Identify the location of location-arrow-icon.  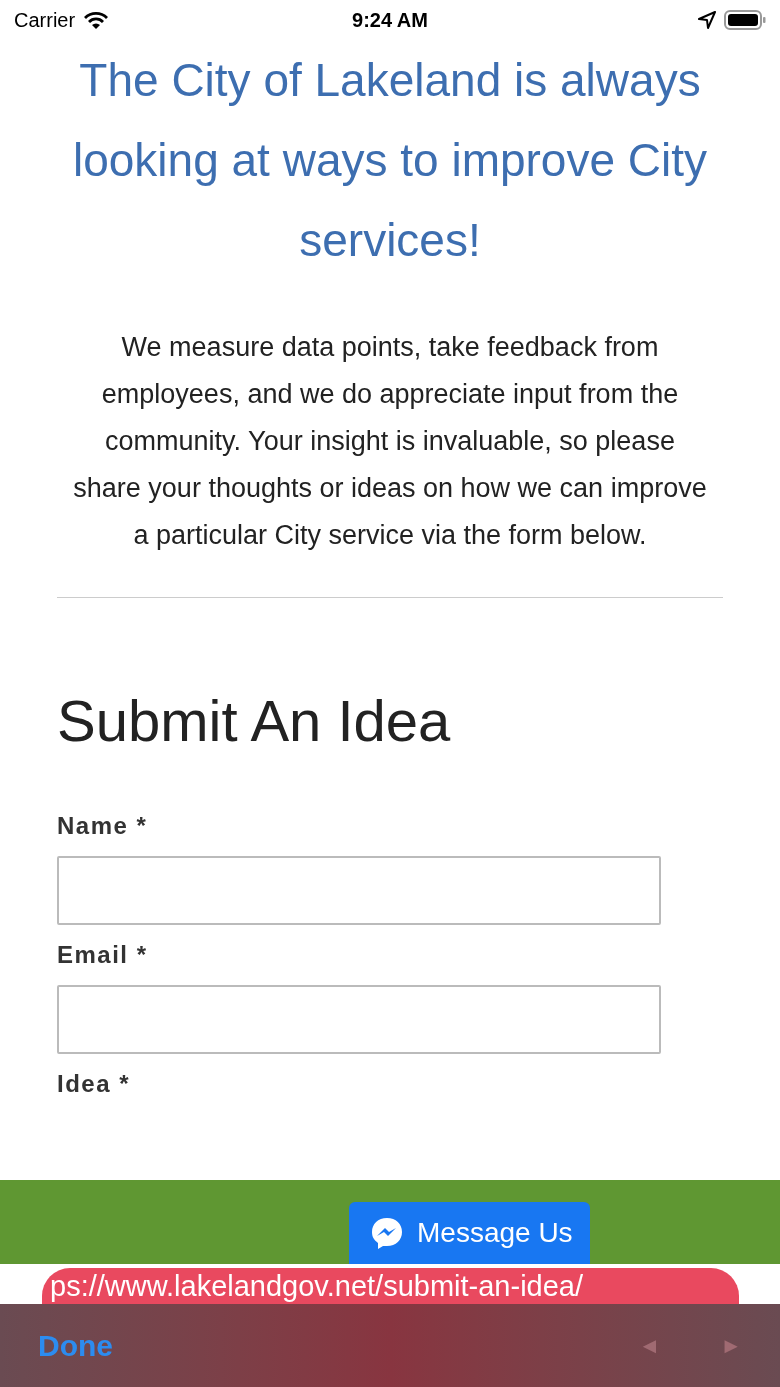
(707, 20).